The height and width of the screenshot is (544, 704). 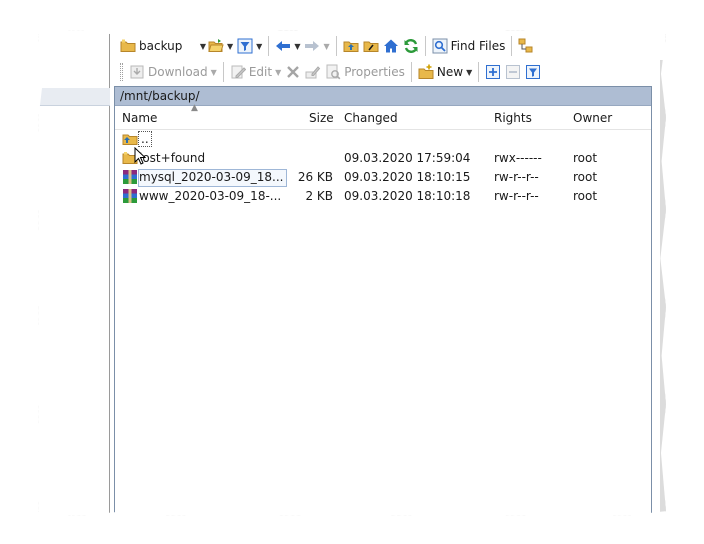 I want to click on root-folder-icon, so click(x=371, y=46).